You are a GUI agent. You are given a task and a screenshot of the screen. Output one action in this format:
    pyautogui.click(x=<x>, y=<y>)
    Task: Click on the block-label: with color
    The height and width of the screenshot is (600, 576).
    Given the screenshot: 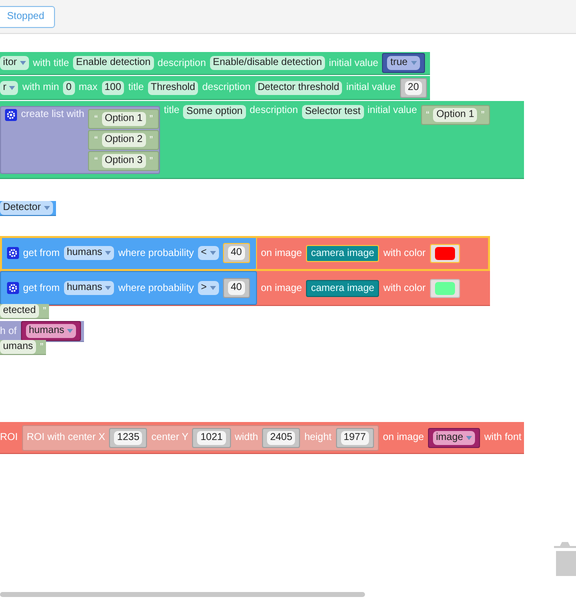 What is the action you would take?
    pyautogui.click(x=404, y=253)
    